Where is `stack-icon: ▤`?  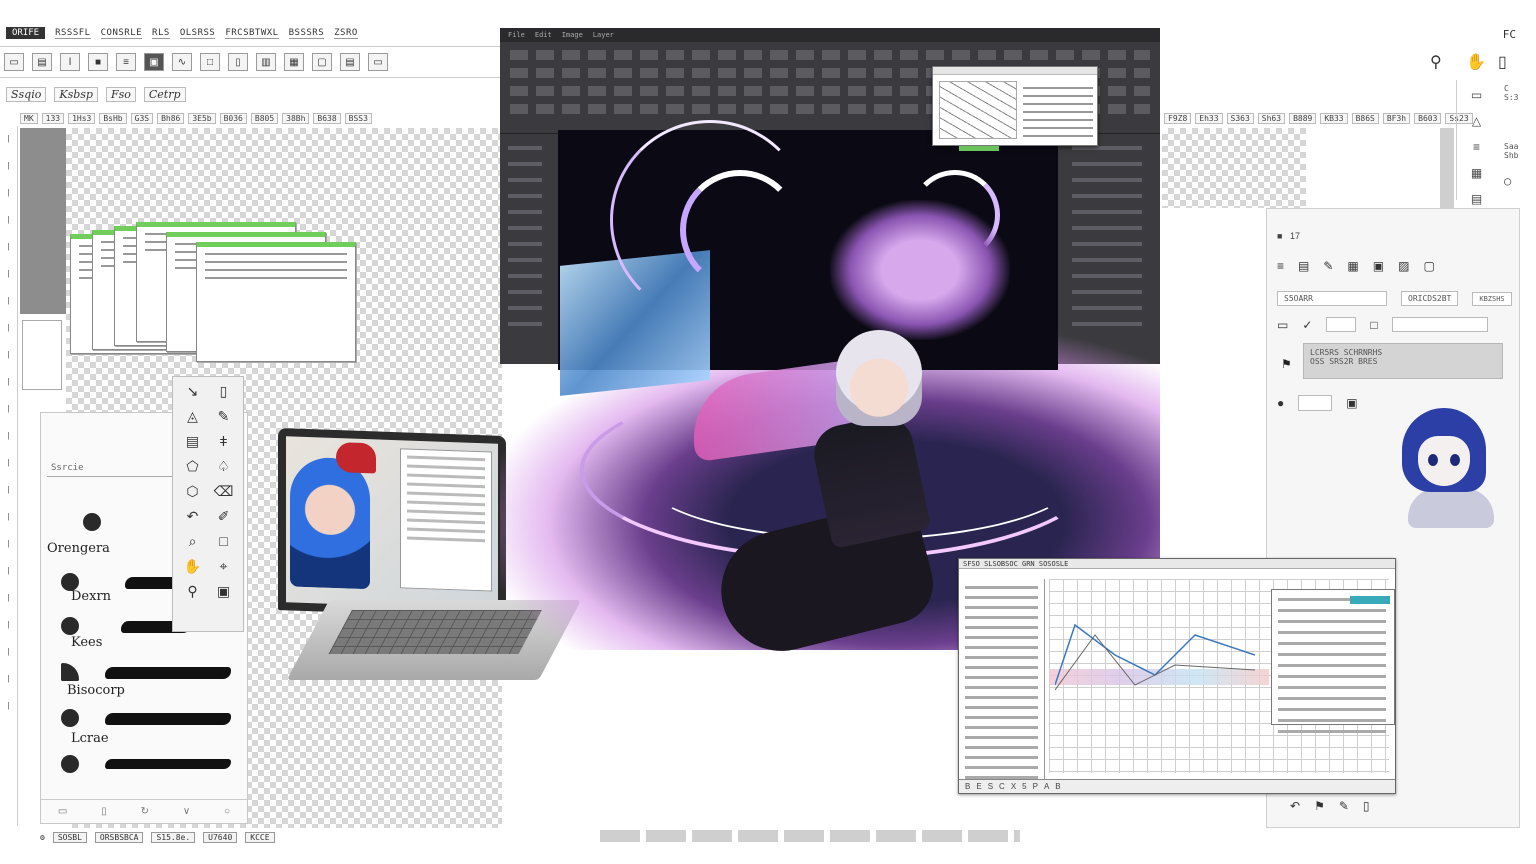 stack-icon: ▤ is located at coordinates (350, 62).